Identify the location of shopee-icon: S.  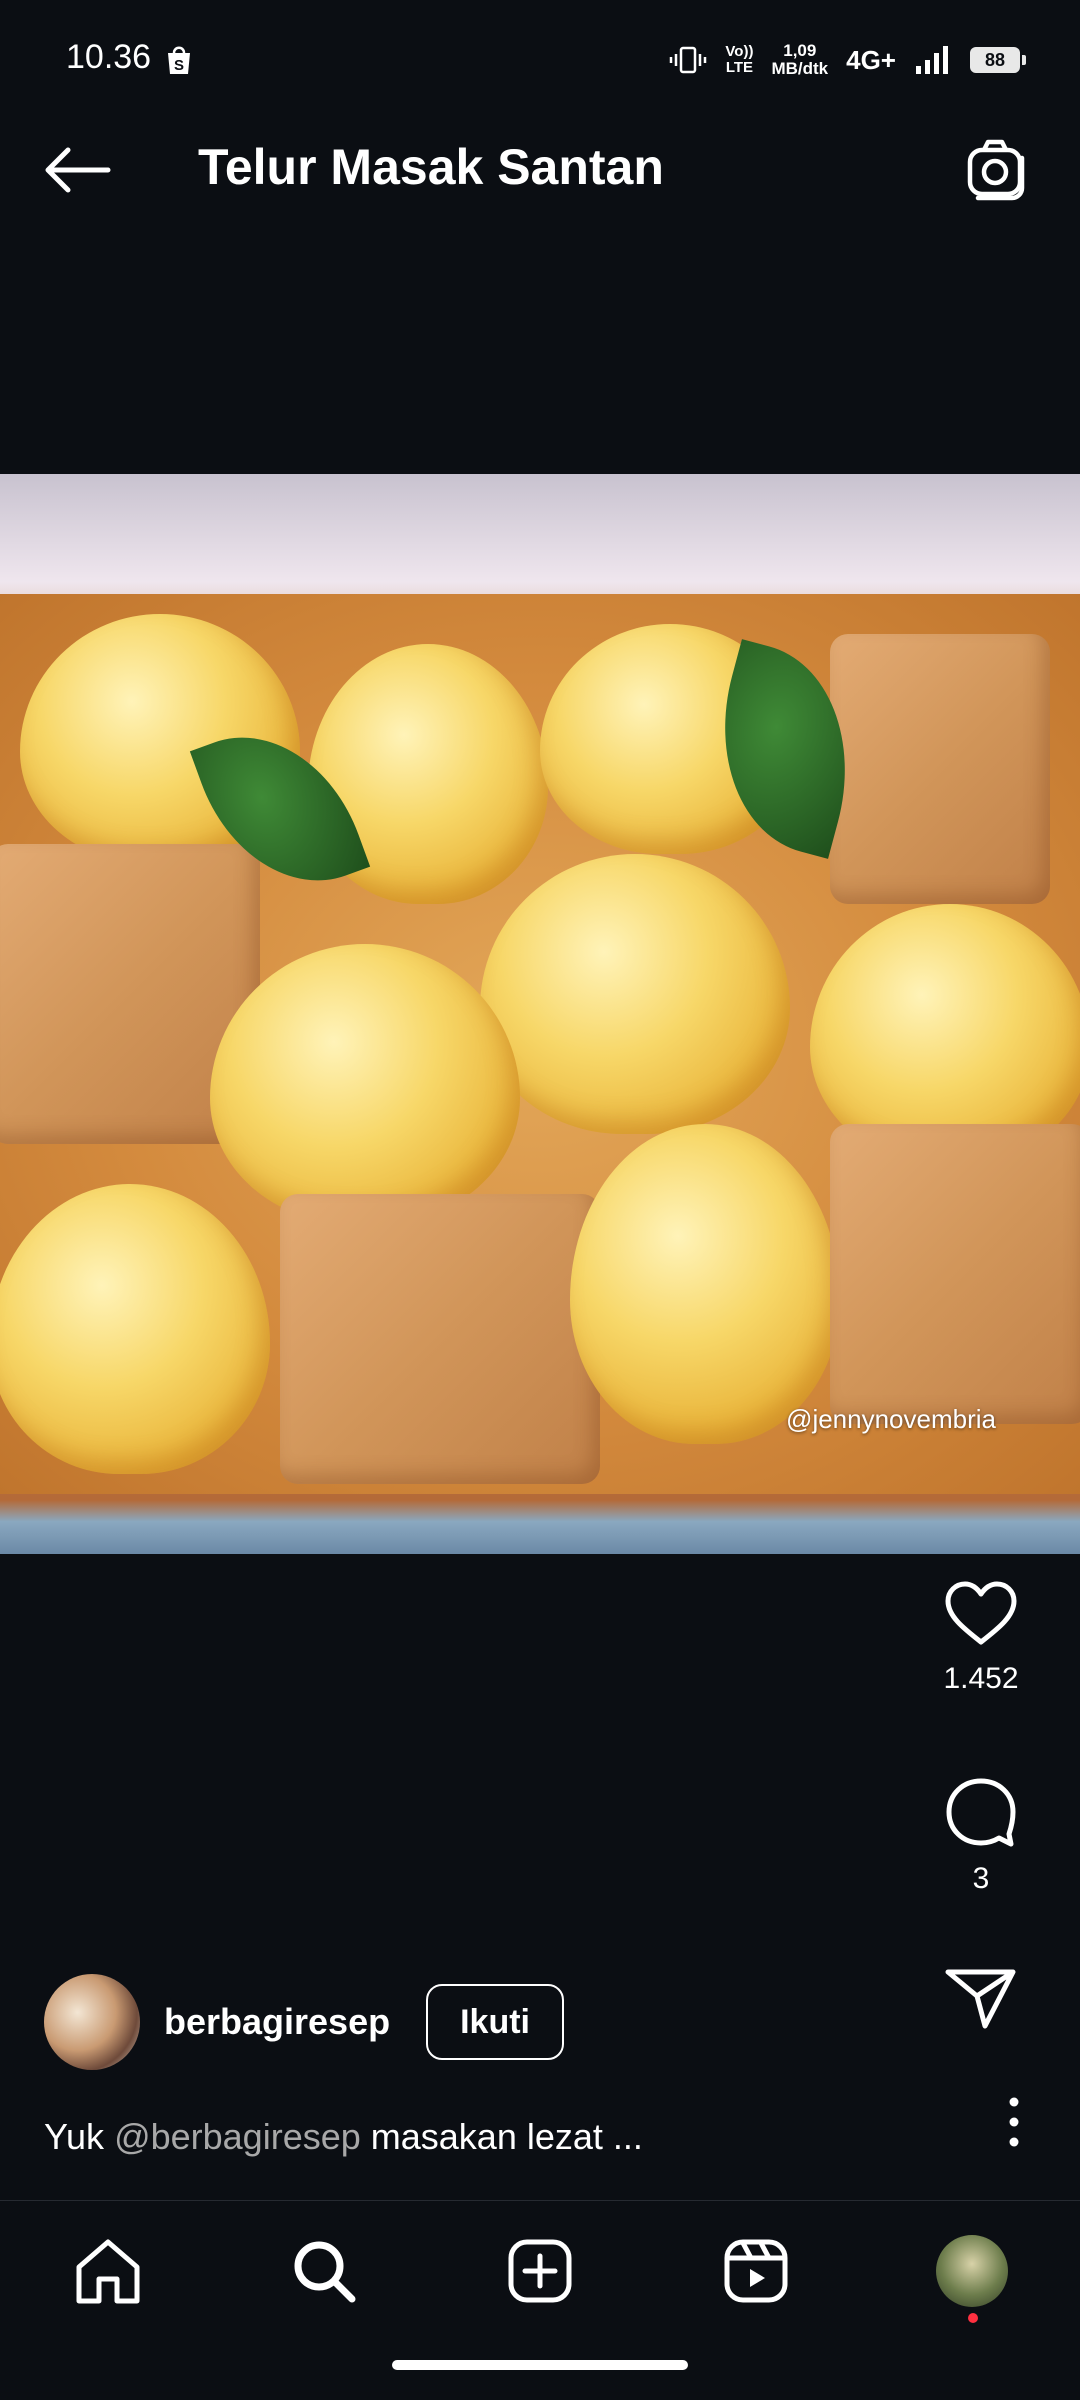
(179, 60).